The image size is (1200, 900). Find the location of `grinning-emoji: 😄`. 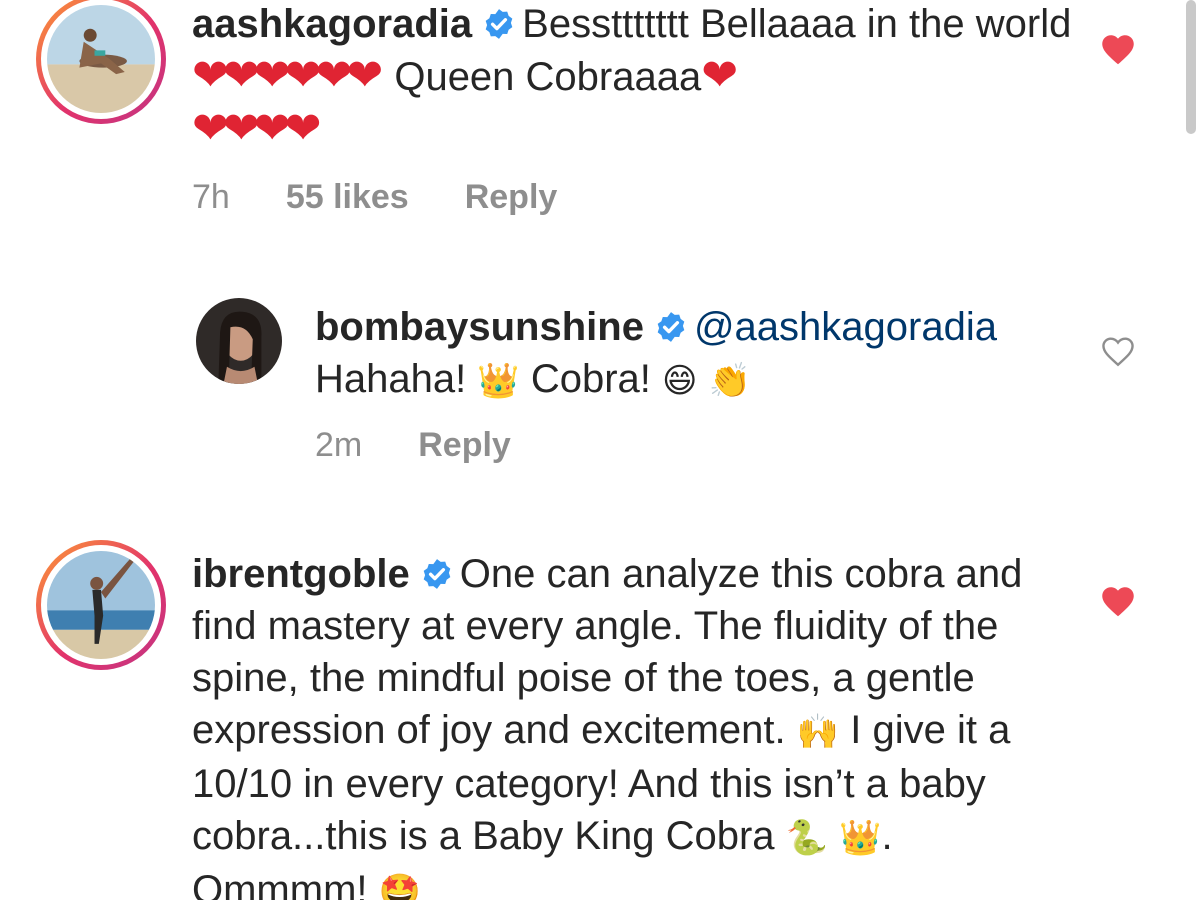

grinning-emoji: 😄 is located at coordinates (680, 381).